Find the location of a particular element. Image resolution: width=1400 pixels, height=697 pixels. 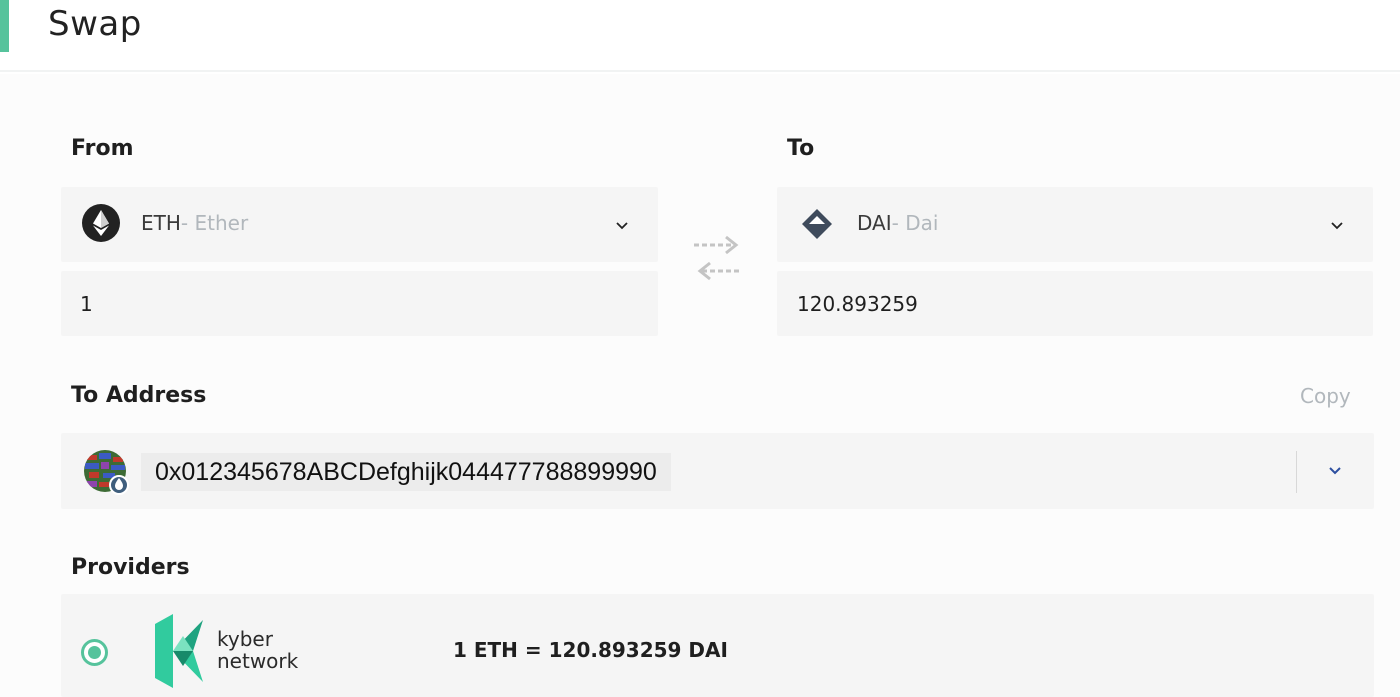

to-token-symbol: DAI is located at coordinates (874, 223).